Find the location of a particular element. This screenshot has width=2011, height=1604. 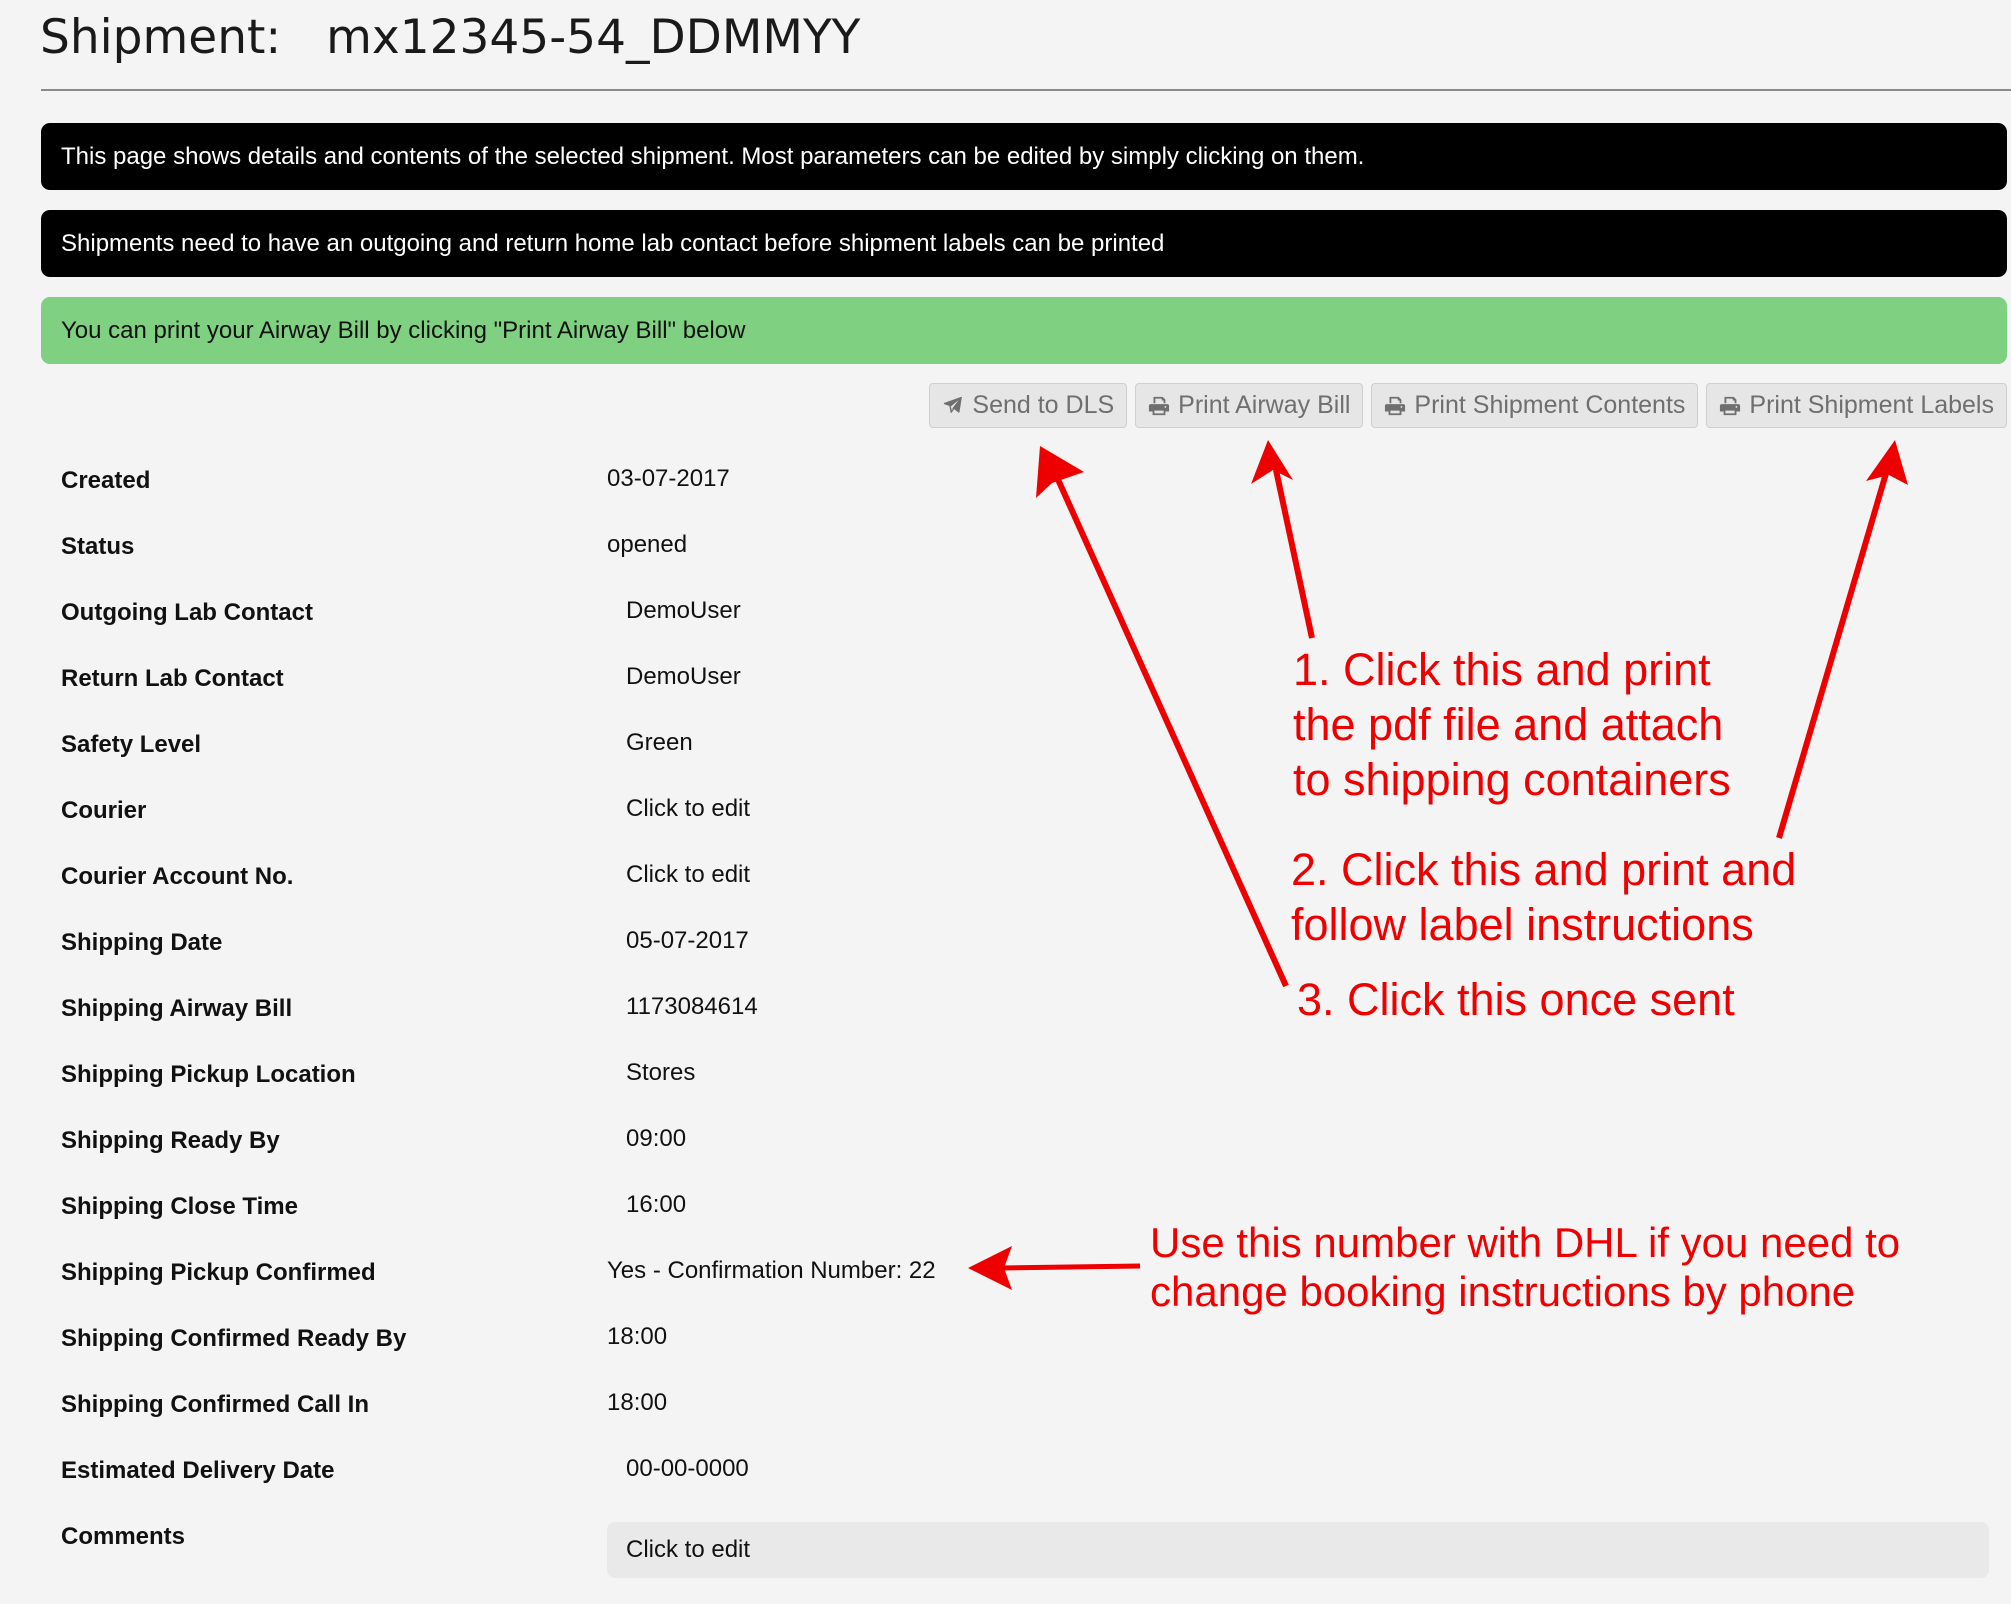

send-to-dls-button: Send to DLS is located at coordinates (1028, 405).